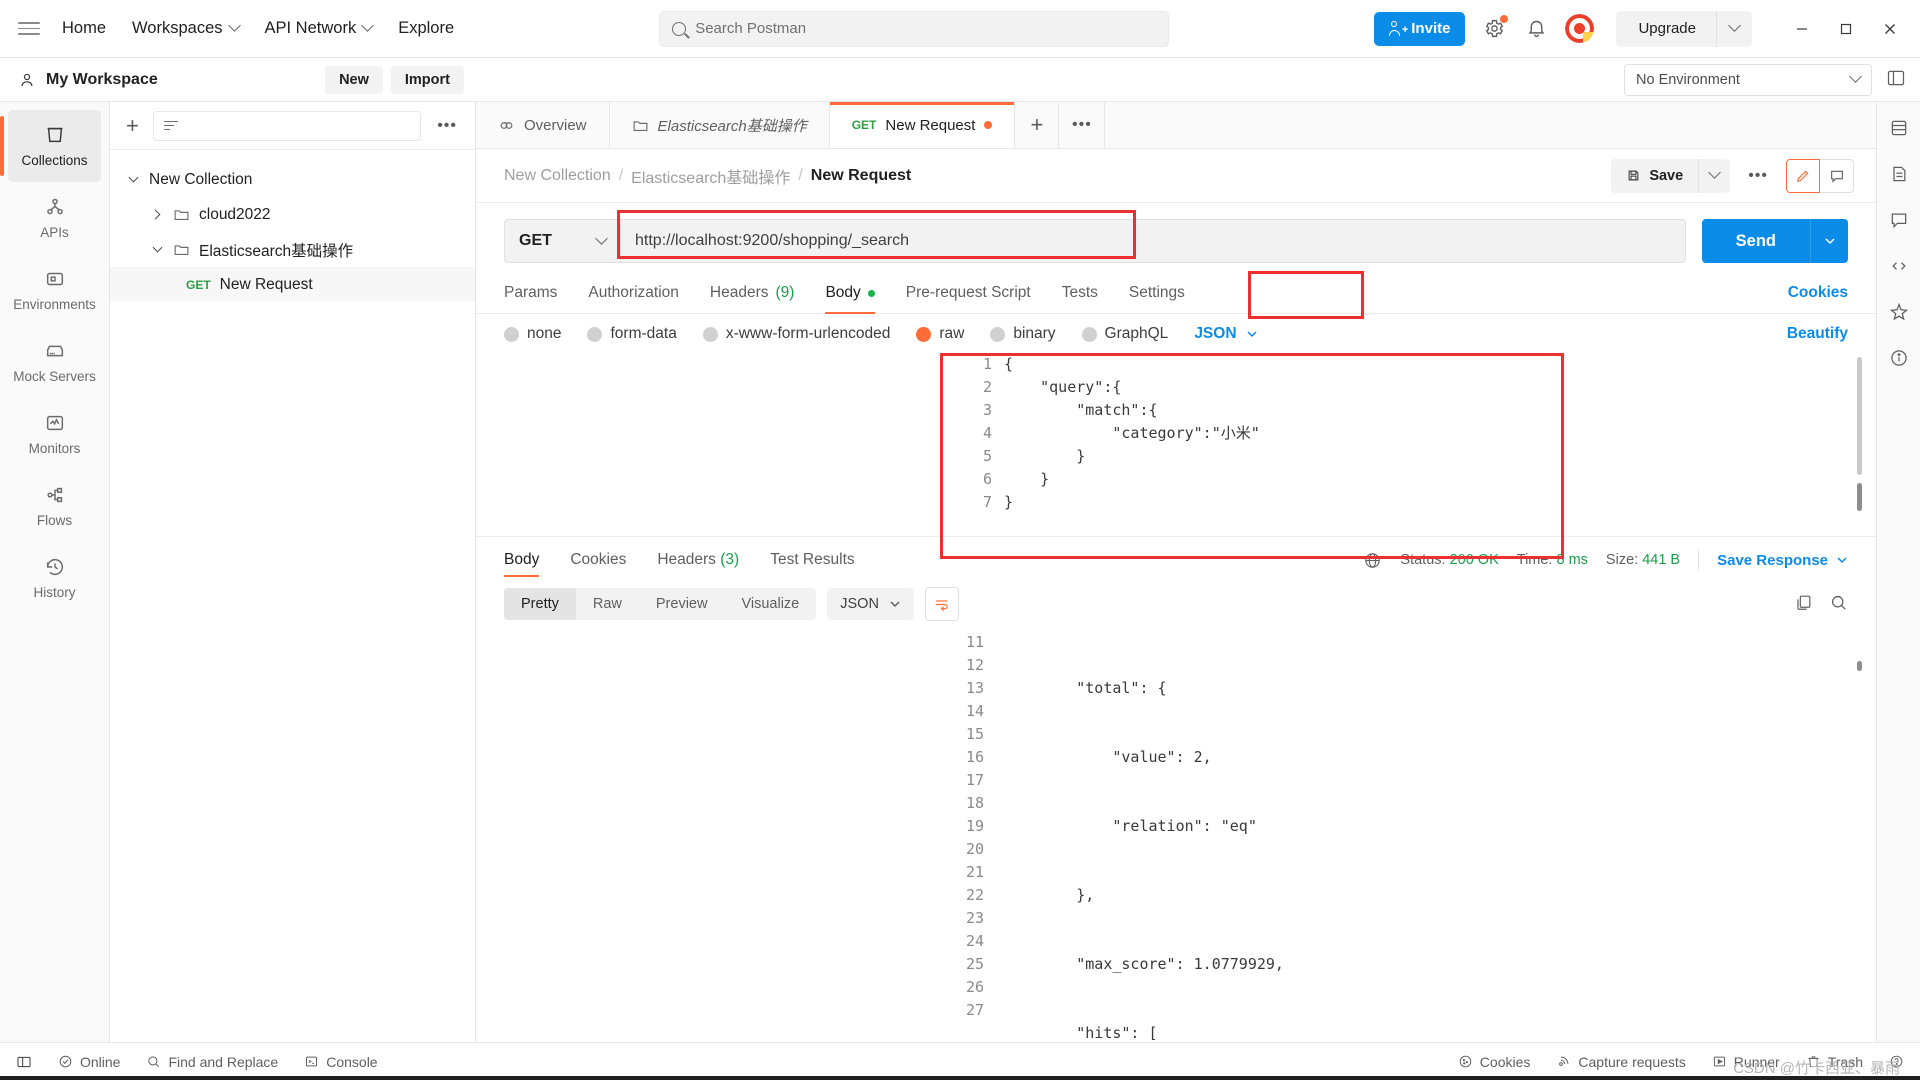  Describe the element at coordinates (447, 126) in the screenshot. I see `sidebar-more-icon: •••` at that location.